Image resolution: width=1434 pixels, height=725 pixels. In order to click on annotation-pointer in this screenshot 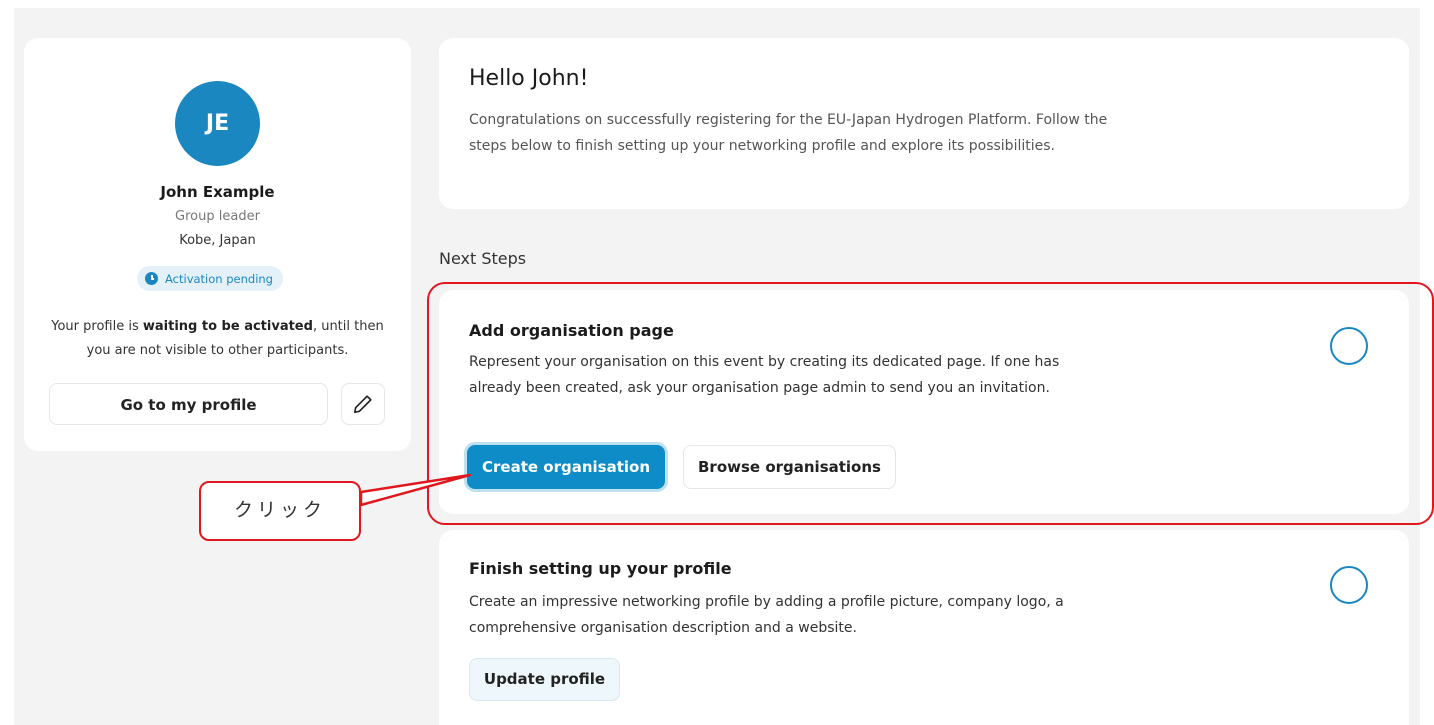, I will do `click(415, 490)`.